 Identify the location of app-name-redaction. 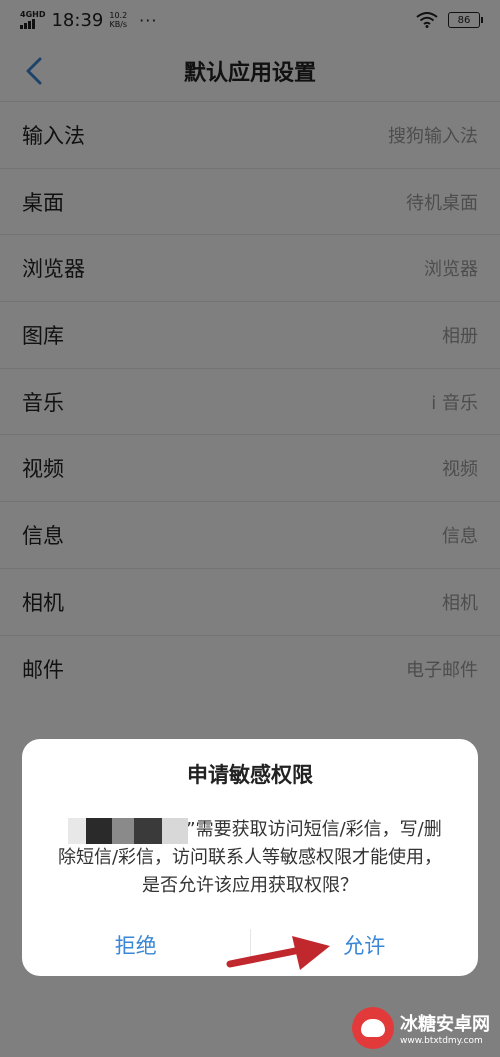
(128, 831).